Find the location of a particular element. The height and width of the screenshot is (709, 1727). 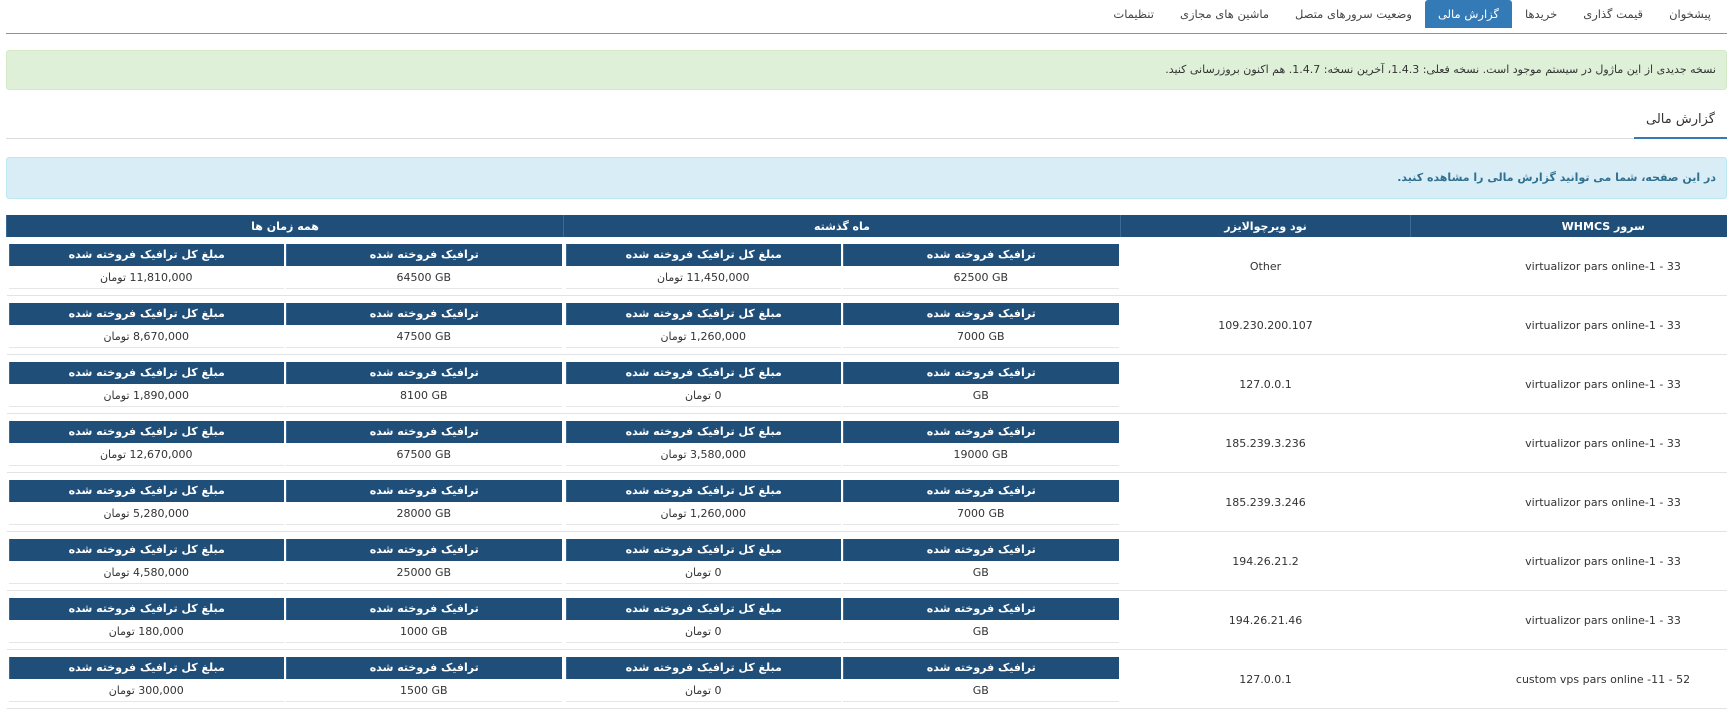

node-cell: Other is located at coordinates (1266, 266).